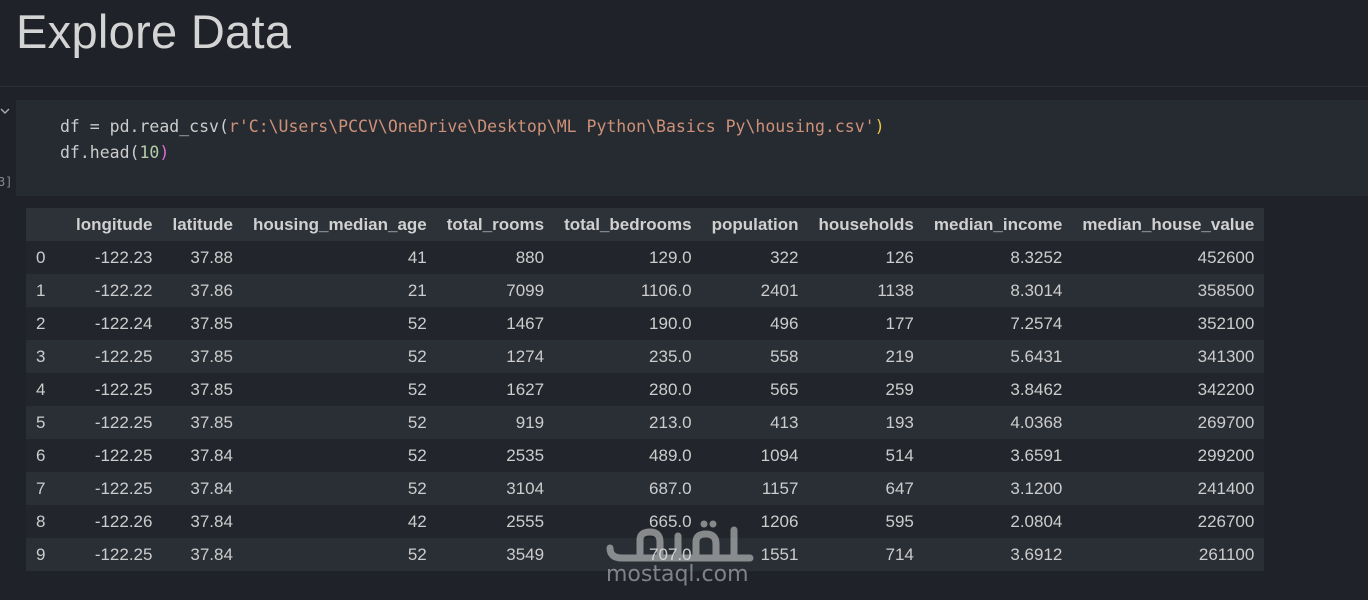 Image resolution: width=1368 pixels, height=600 pixels. I want to click on table-cell: -122.23, so click(123, 257).